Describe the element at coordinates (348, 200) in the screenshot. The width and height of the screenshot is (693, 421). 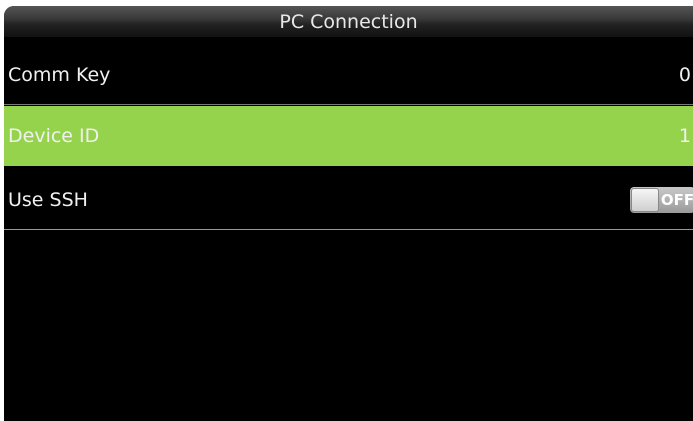
I see `use-ssh-row: Use SSH OFF` at that location.